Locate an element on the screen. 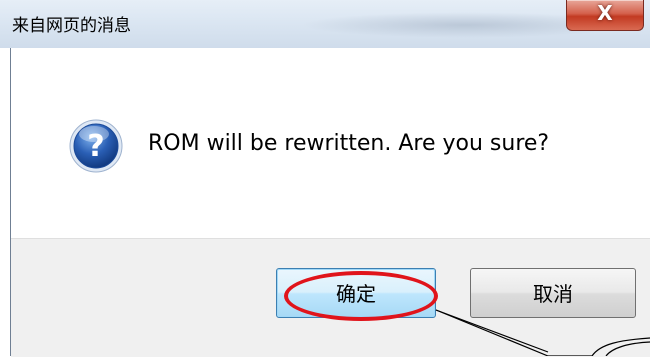  callout-bubble-curve is located at coordinates (627, 348).